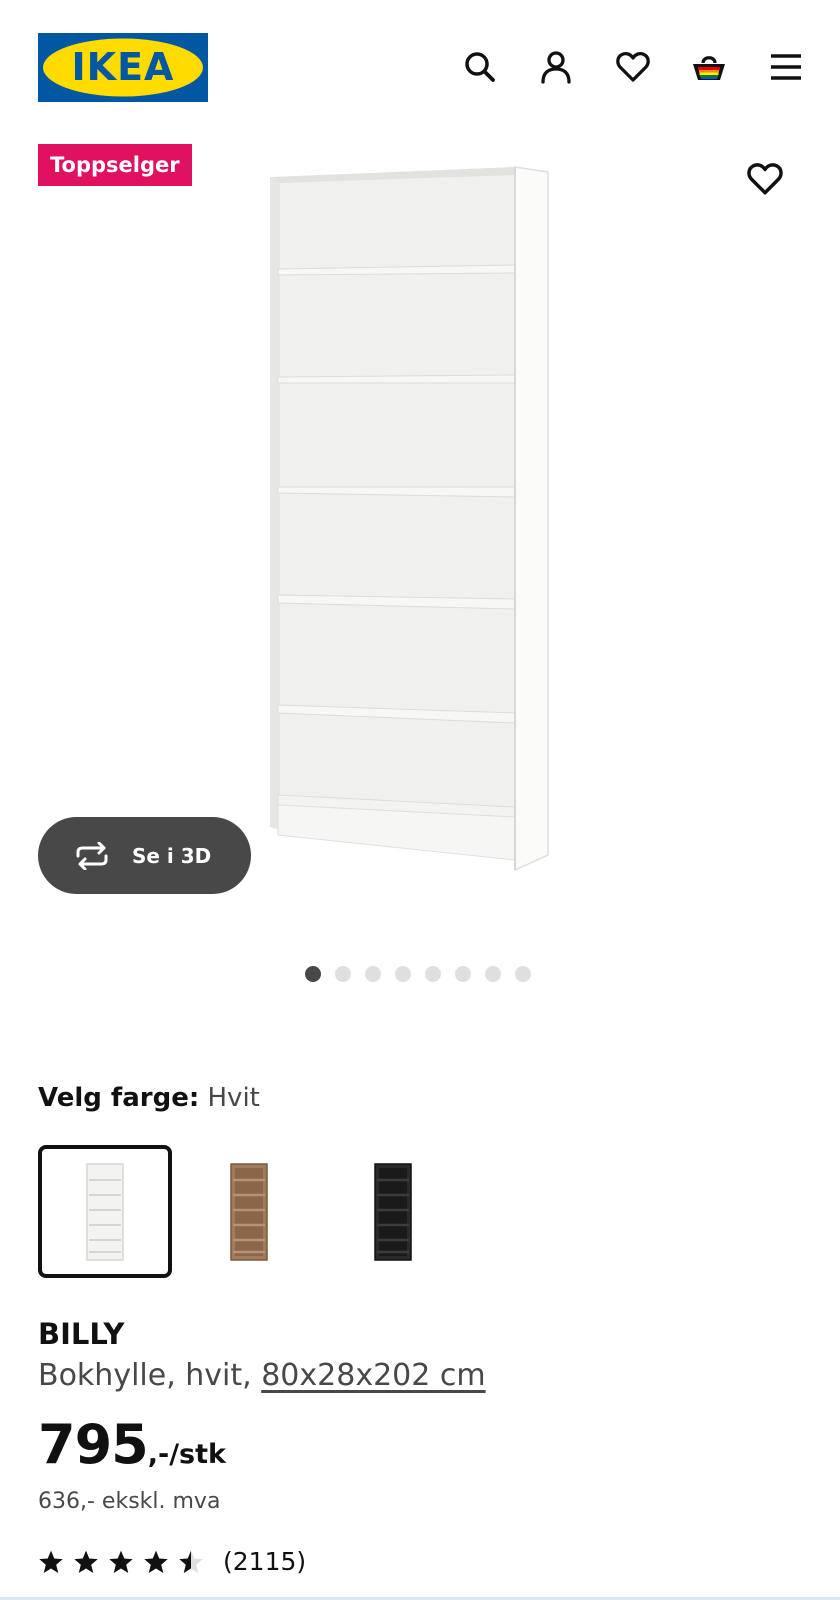 The width and height of the screenshot is (840, 1600). I want to click on account-icon, so click(556, 67).